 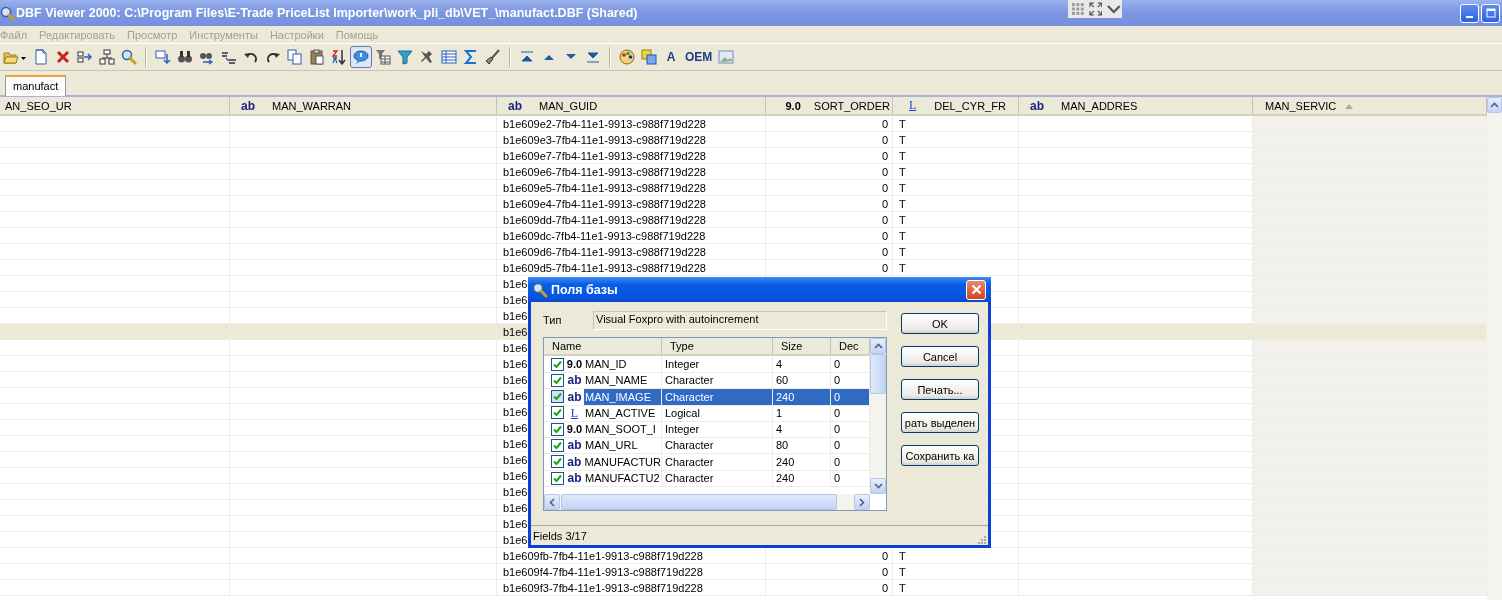 What do you see at coordinates (631, 204) in the screenshot?
I see `table-cell: b1e609e4-7fb4-11e1-9913-c988f719d228` at bounding box center [631, 204].